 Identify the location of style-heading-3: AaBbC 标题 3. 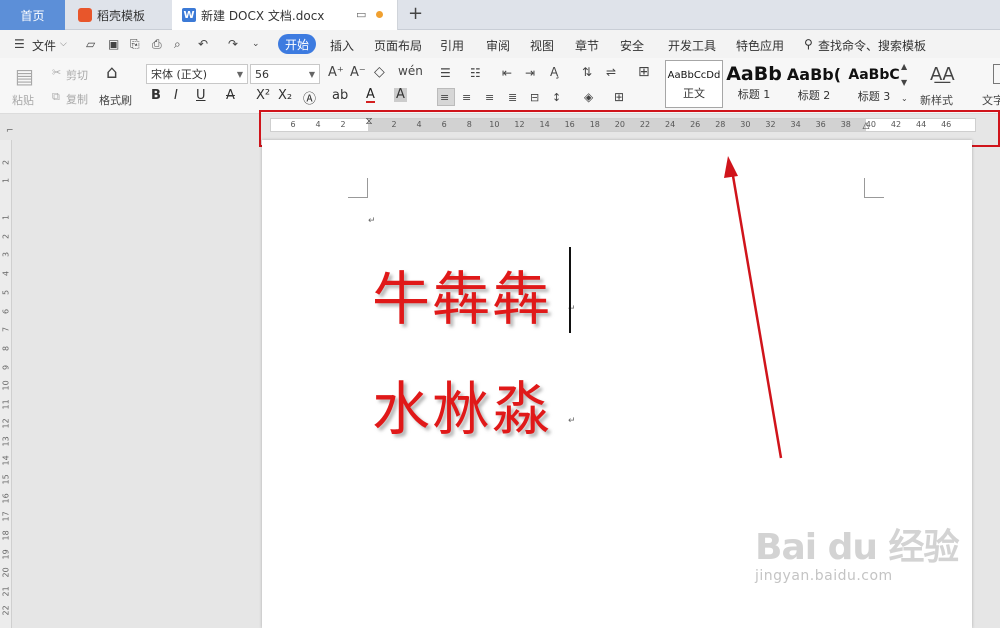
(874, 84).